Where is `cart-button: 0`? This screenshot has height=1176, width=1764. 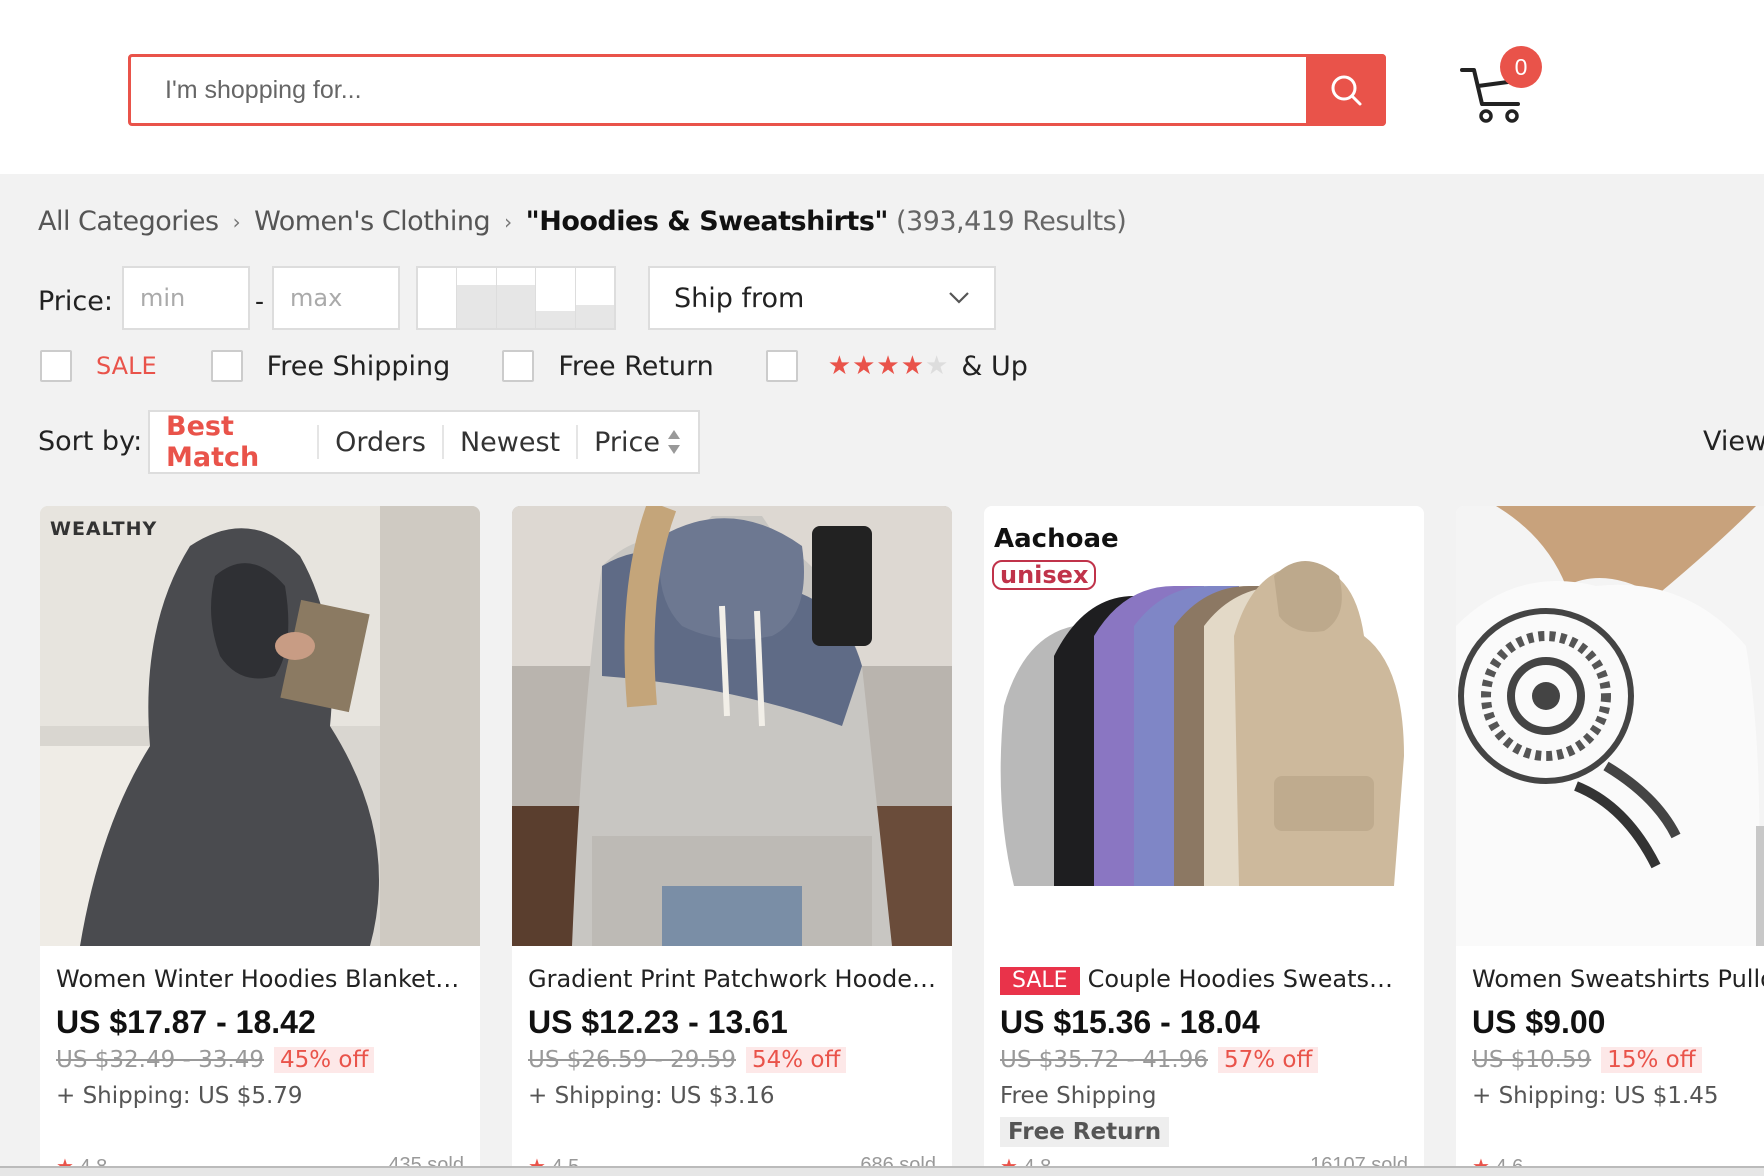
cart-button: 0 is located at coordinates (1511, 84).